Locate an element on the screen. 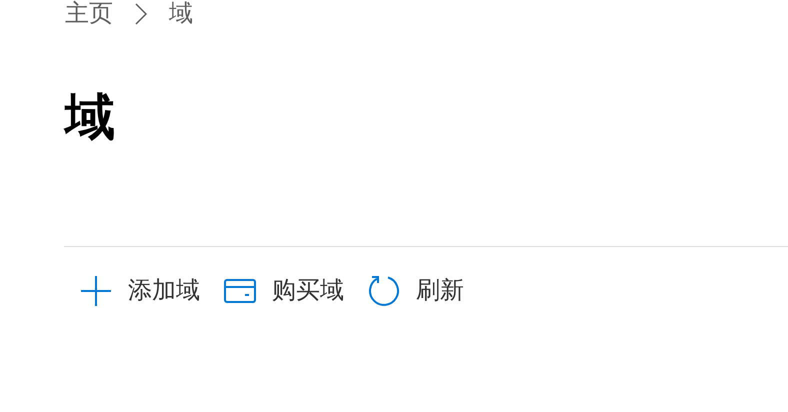 The image size is (788, 412). chevron-icon is located at coordinates (141, 14).